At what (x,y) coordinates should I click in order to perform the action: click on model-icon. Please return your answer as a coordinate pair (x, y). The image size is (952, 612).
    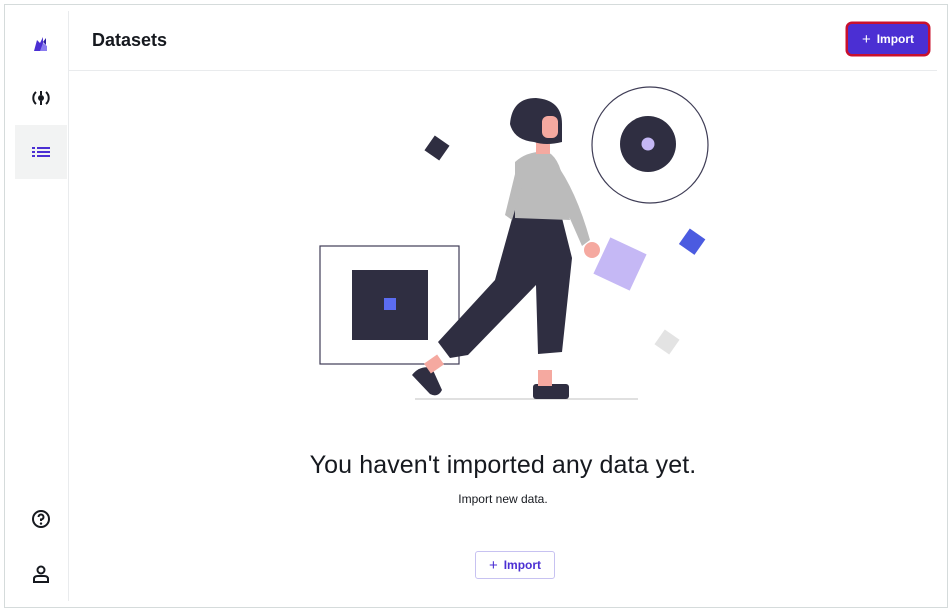
    Looking at the image, I should click on (41, 98).